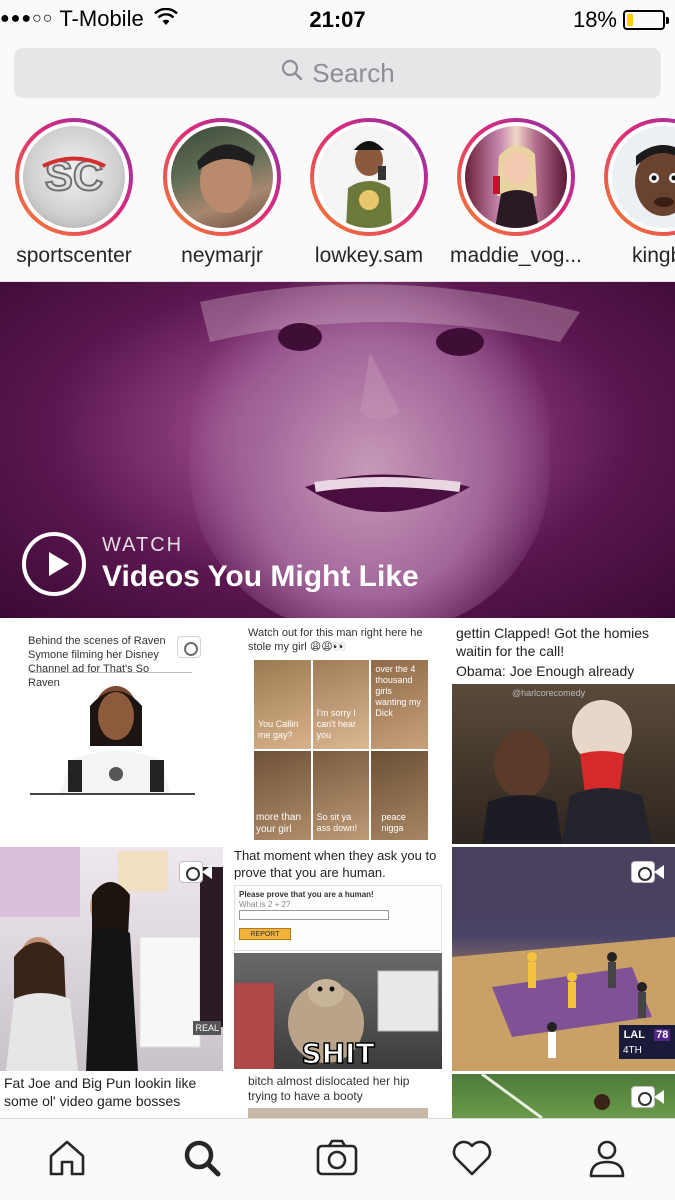  What do you see at coordinates (399, 795) in the screenshot?
I see `collage-cell: peace nigga` at bounding box center [399, 795].